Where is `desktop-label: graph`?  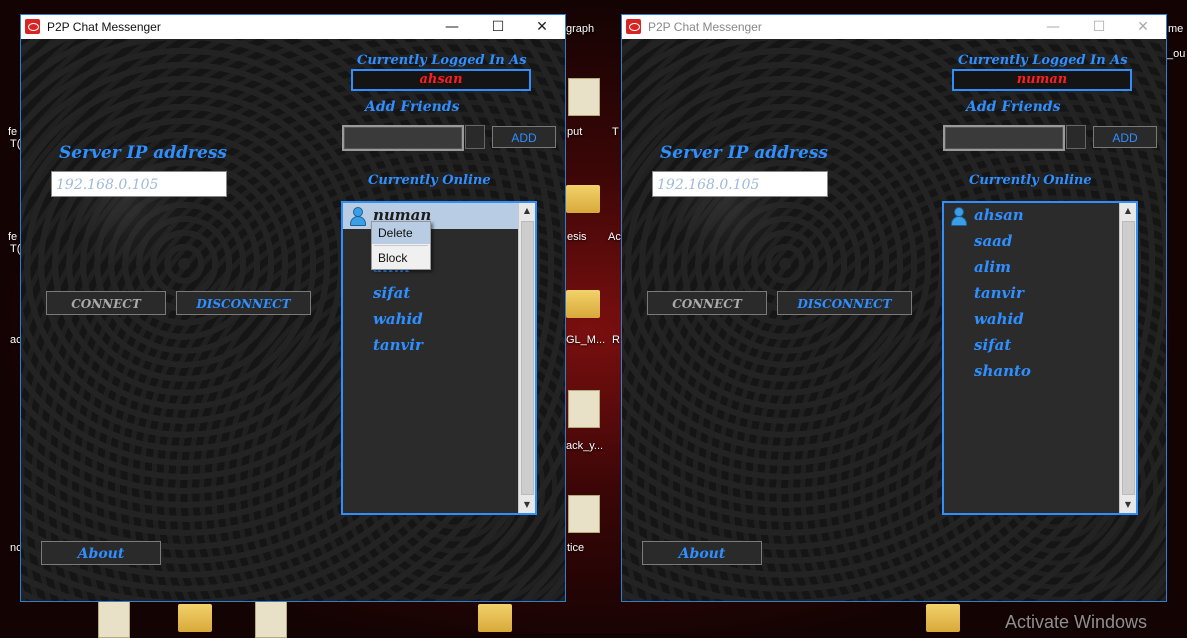
desktop-label: graph is located at coordinates (580, 29).